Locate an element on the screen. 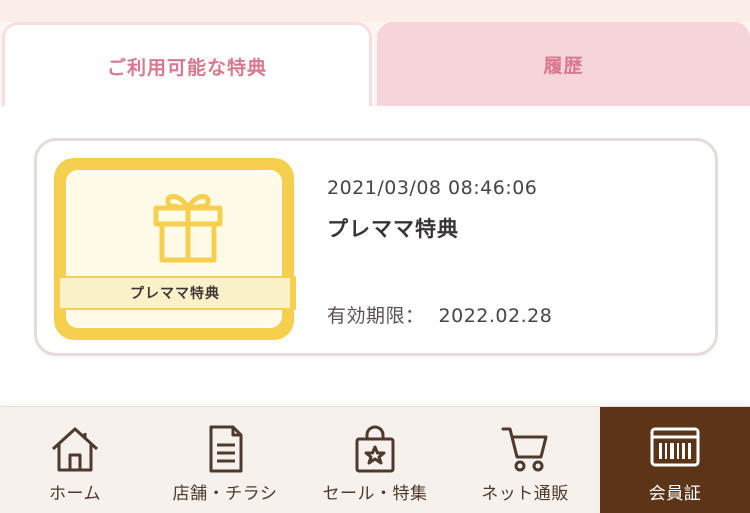 The width and height of the screenshot is (750, 513). expiry-row: 有効期限： 2022.02.28 is located at coordinates (439, 314).